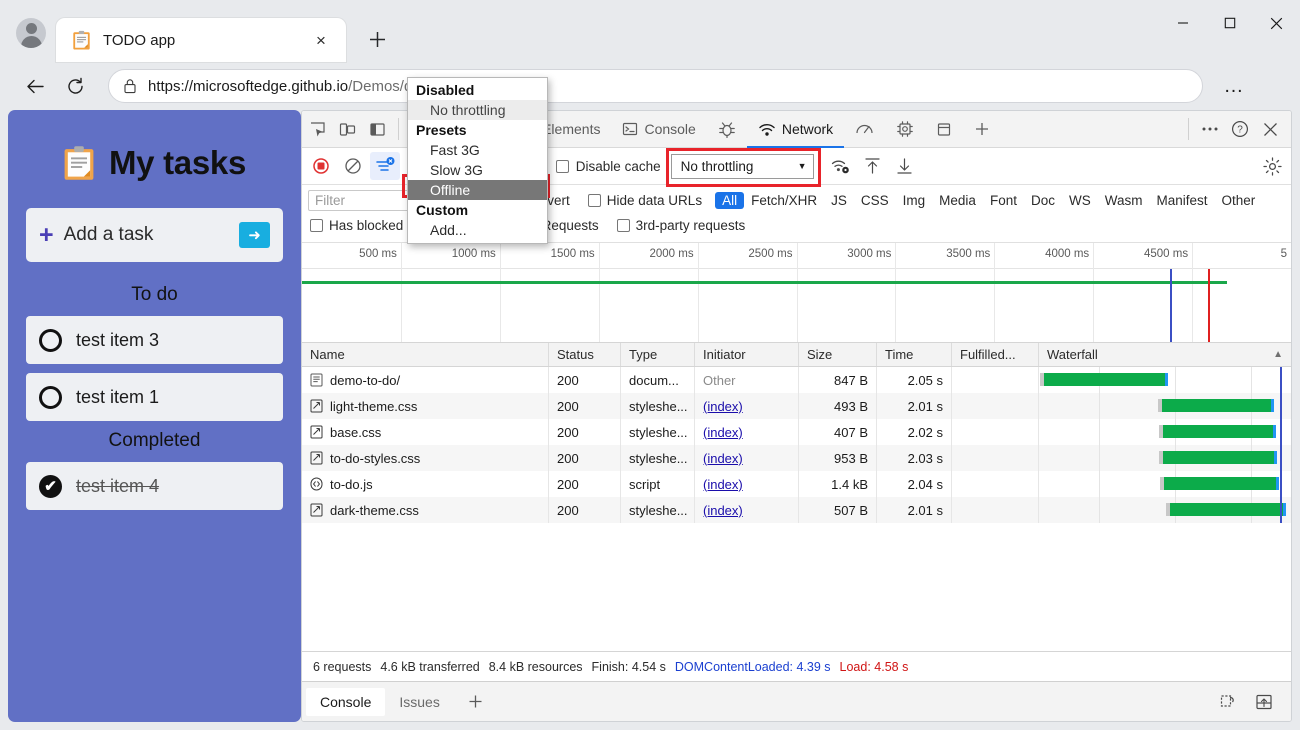 The image size is (1300, 730). Describe the element at coordinates (477, 150) in the screenshot. I see `menu-item-fast-3g: Fast 3G` at that location.